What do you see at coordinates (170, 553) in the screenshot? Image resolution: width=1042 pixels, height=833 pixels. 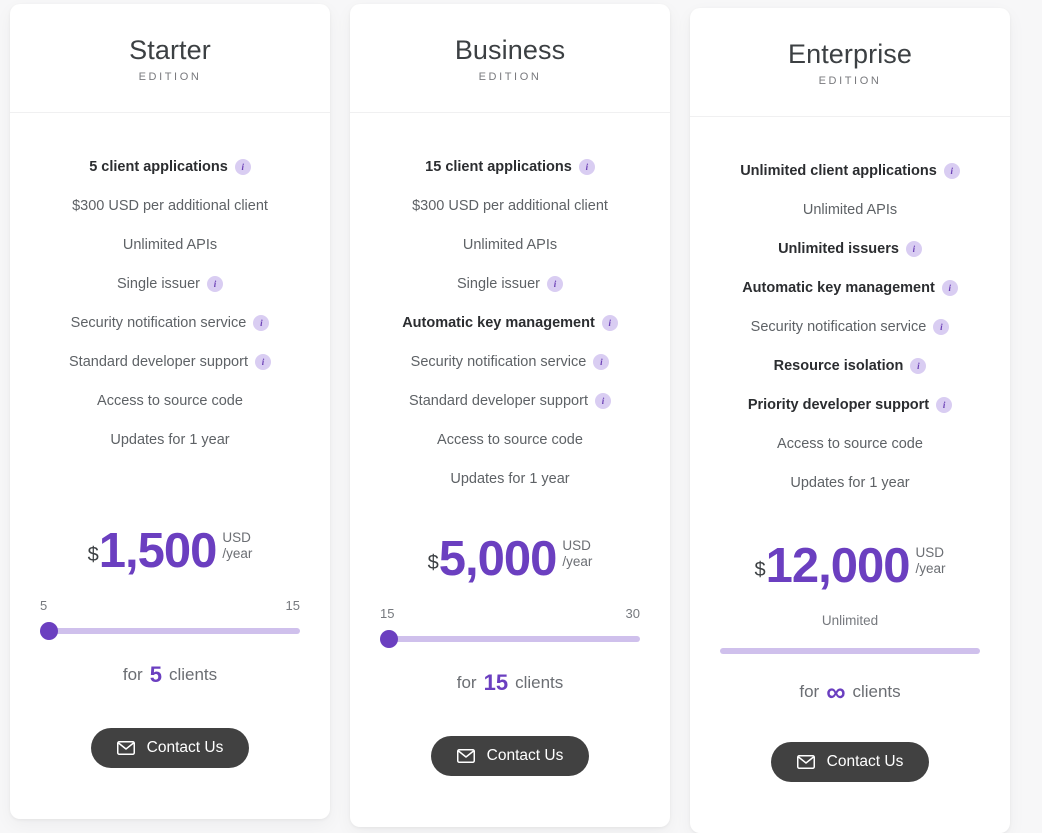 I see `price-line: $1,500 USD/year` at bounding box center [170, 553].